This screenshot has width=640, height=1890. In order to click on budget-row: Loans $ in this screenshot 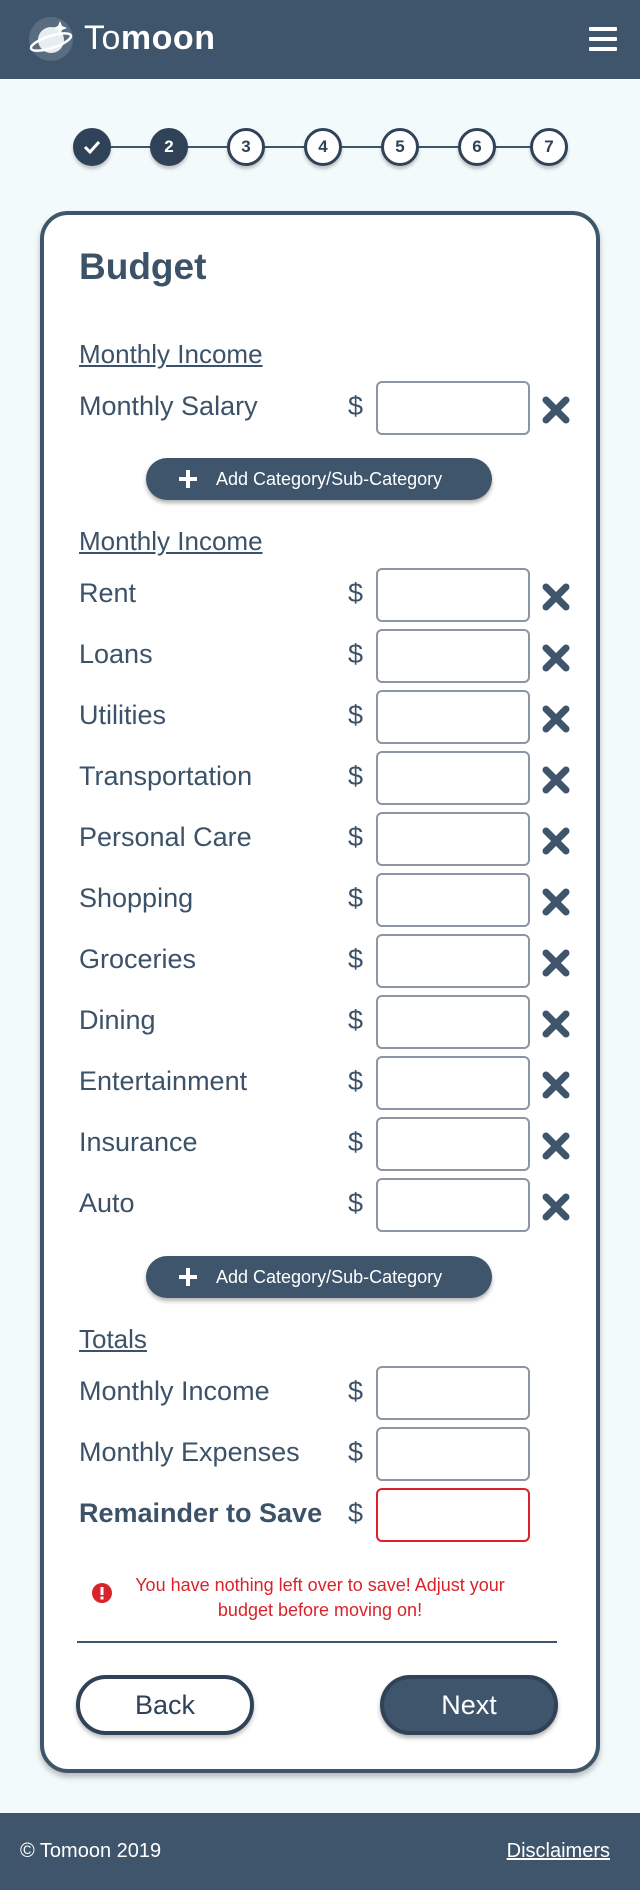, I will do `click(320, 656)`.